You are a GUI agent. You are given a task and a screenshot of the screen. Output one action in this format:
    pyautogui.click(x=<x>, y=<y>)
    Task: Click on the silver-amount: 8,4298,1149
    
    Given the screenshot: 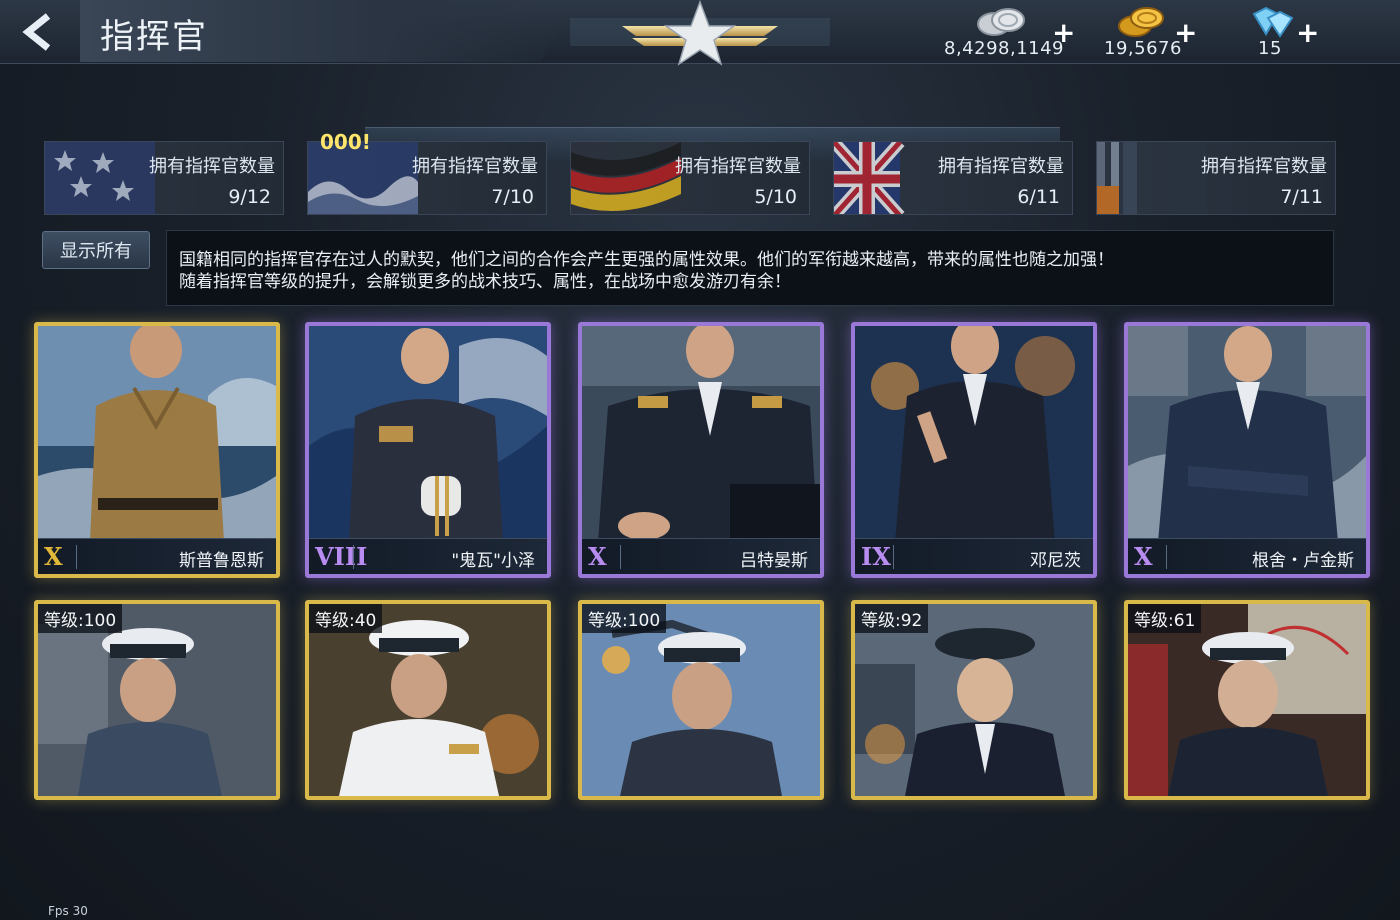 What is the action you would take?
    pyautogui.click(x=1004, y=48)
    